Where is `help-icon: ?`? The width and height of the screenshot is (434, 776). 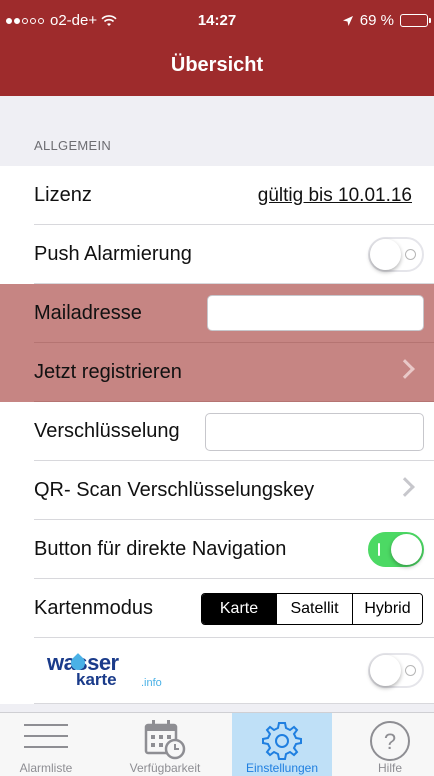 help-icon: ? is located at coordinates (390, 741).